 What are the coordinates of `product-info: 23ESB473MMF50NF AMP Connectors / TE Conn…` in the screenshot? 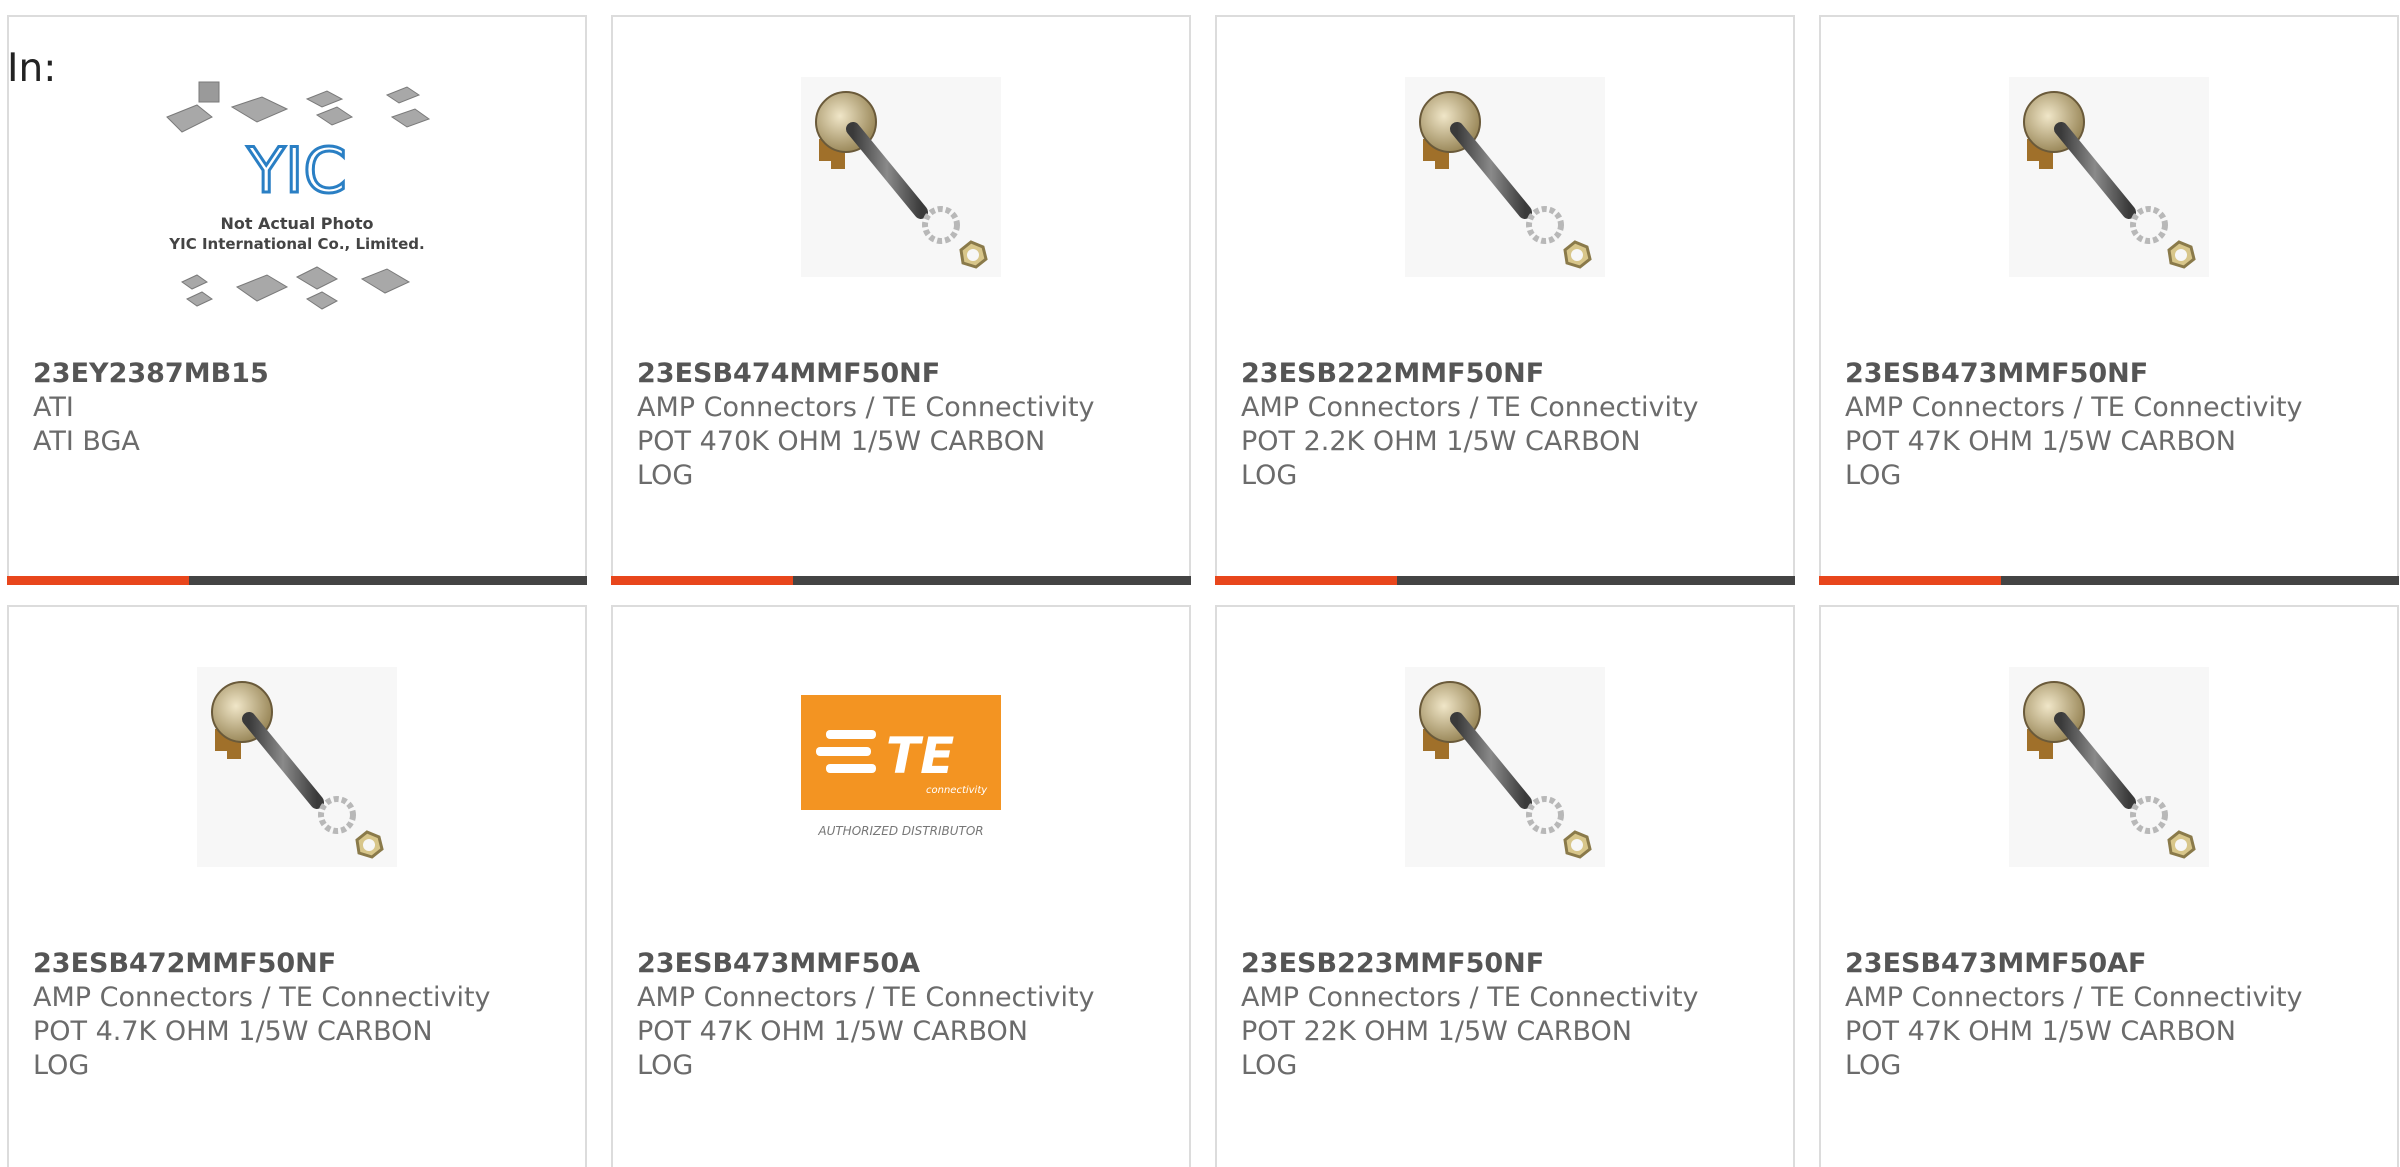 It's located at (2109, 425).